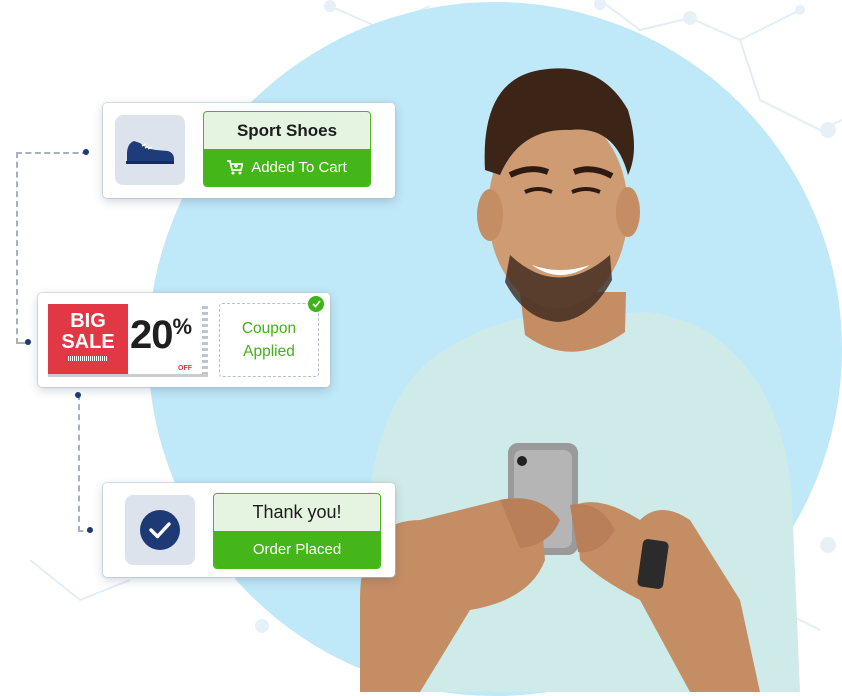 The image size is (842, 696). I want to click on check-badge-icon, so click(316, 304).